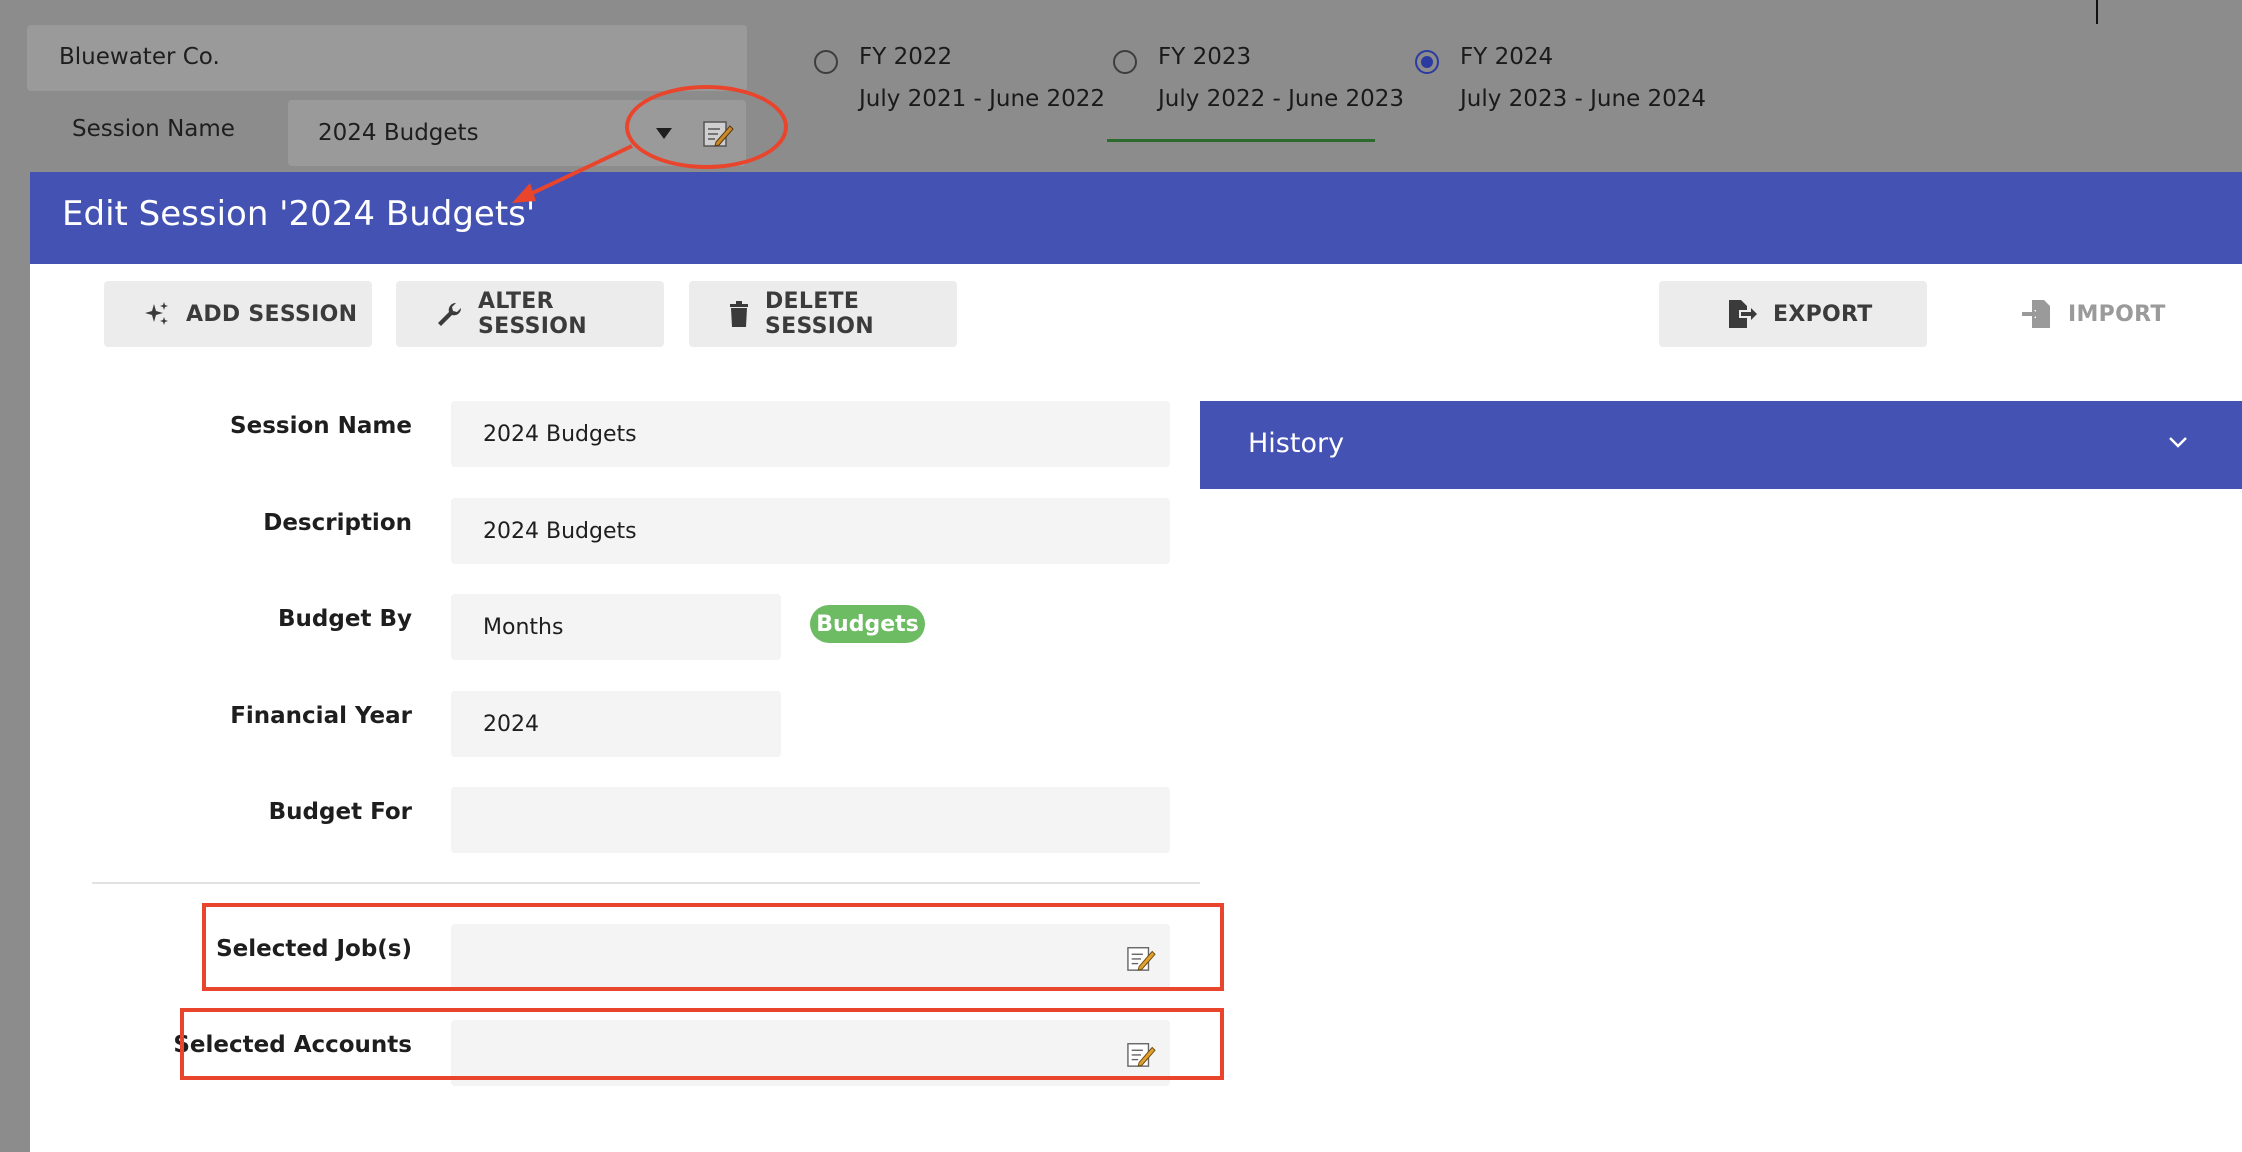 This screenshot has height=1152, width=2242. Describe the element at coordinates (139, 57) in the screenshot. I see `company-name: Bluewater Co.` at that location.